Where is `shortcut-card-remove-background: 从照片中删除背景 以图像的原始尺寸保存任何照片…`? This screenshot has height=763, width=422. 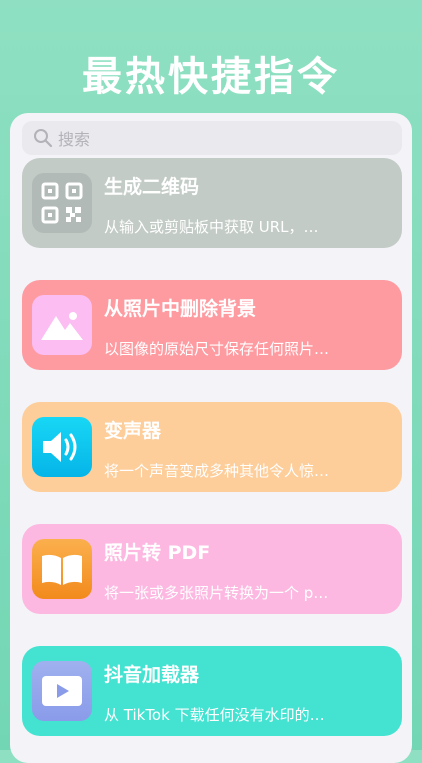
shortcut-card-remove-background: 从照片中删除背景 以图像的原始尺寸保存任何照片… is located at coordinates (212, 325).